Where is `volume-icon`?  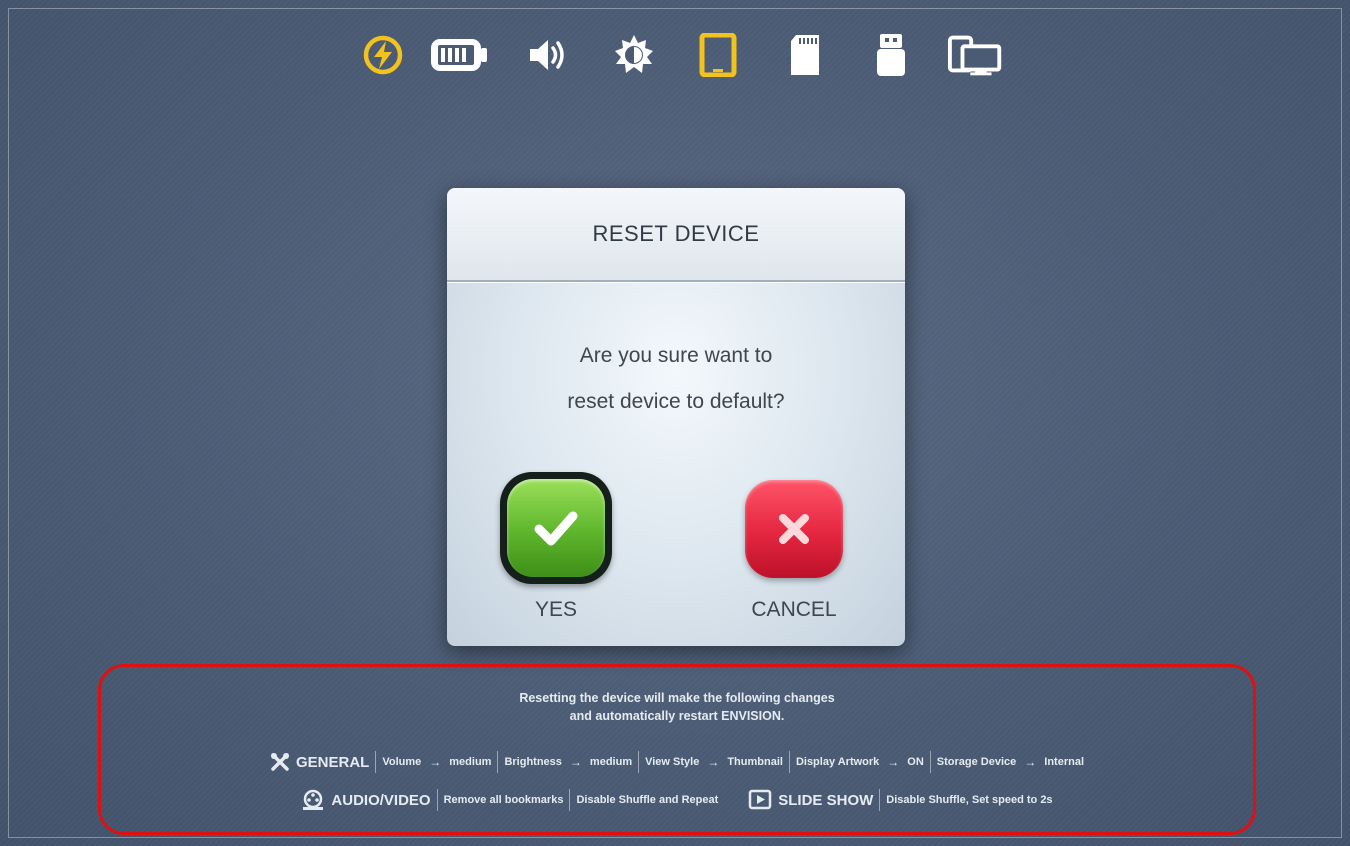 volume-icon is located at coordinates (548, 55).